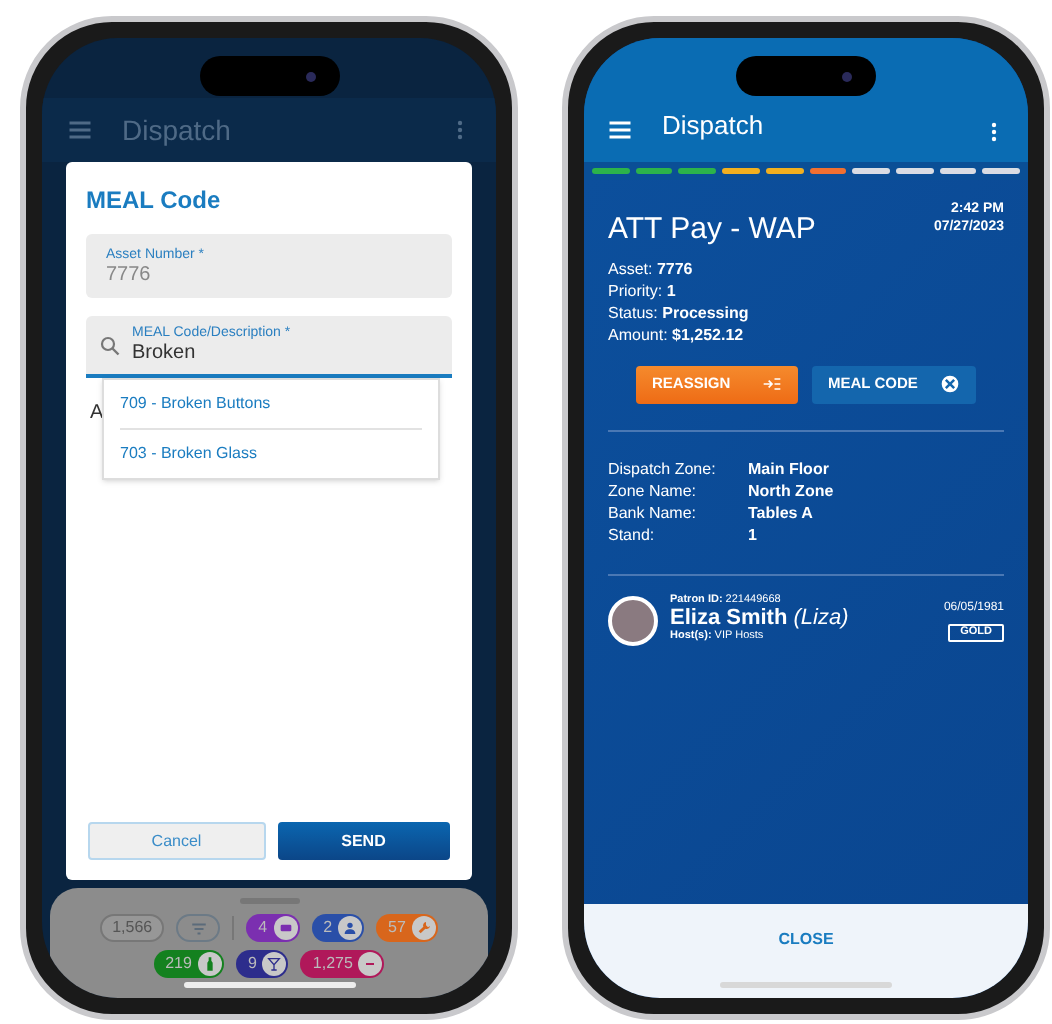 The width and height of the screenshot is (1052, 1024). I want to click on location-label: Zone Name:, so click(653, 490).